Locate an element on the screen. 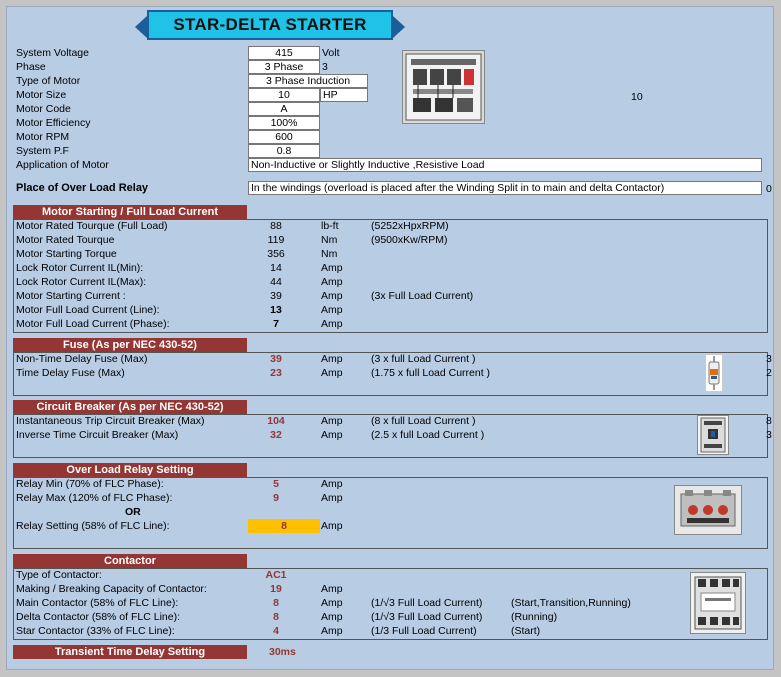 This screenshot has width=781, height=677. label-type-of-motor: Type of Motor is located at coordinates (48, 81).